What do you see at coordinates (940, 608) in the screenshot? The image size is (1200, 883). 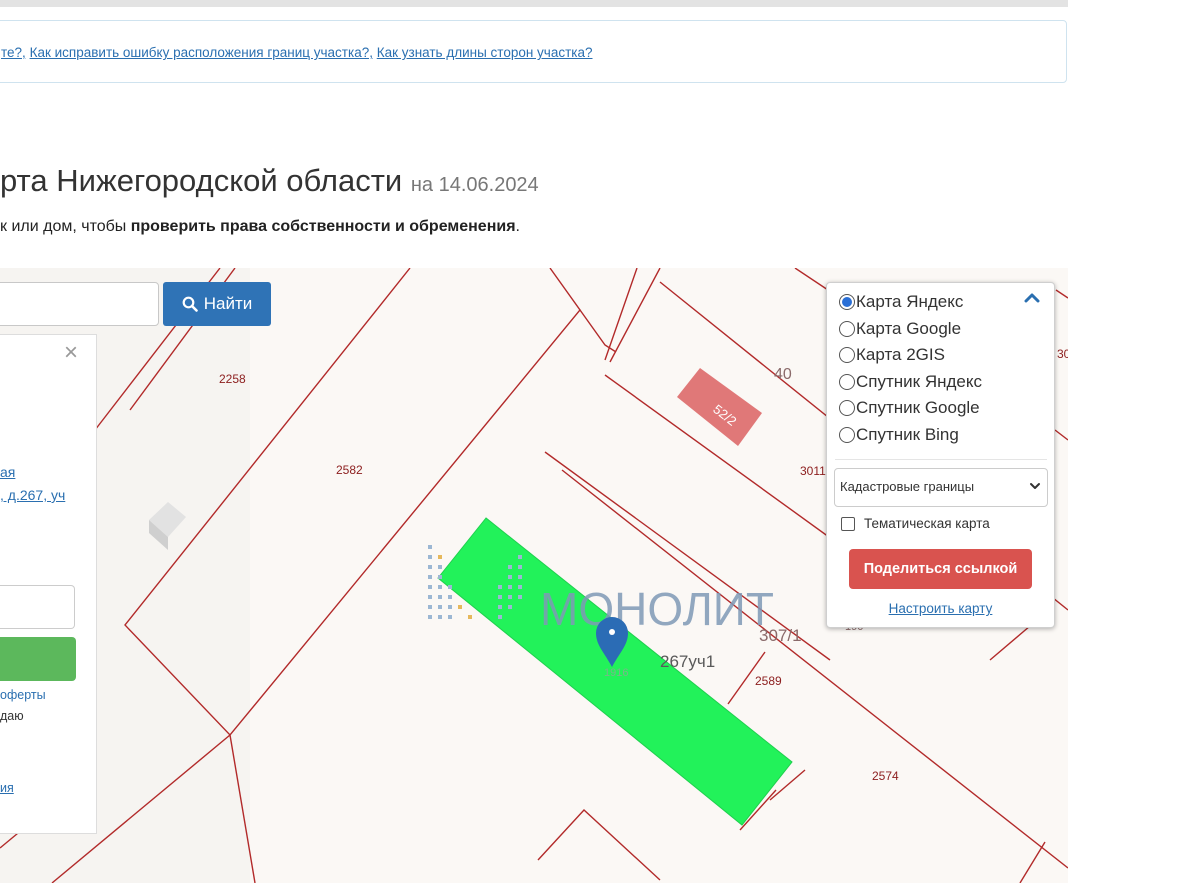 I see `configure-map-link: Настроить карту` at bounding box center [940, 608].